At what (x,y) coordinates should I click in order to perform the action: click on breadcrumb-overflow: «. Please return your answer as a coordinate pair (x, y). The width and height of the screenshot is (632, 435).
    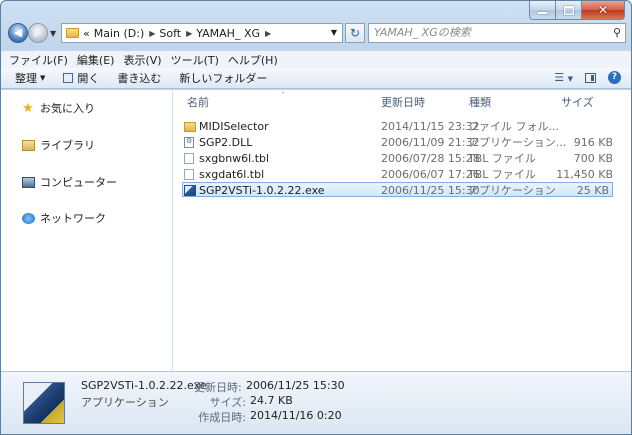
    Looking at the image, I should click on (86, 33).